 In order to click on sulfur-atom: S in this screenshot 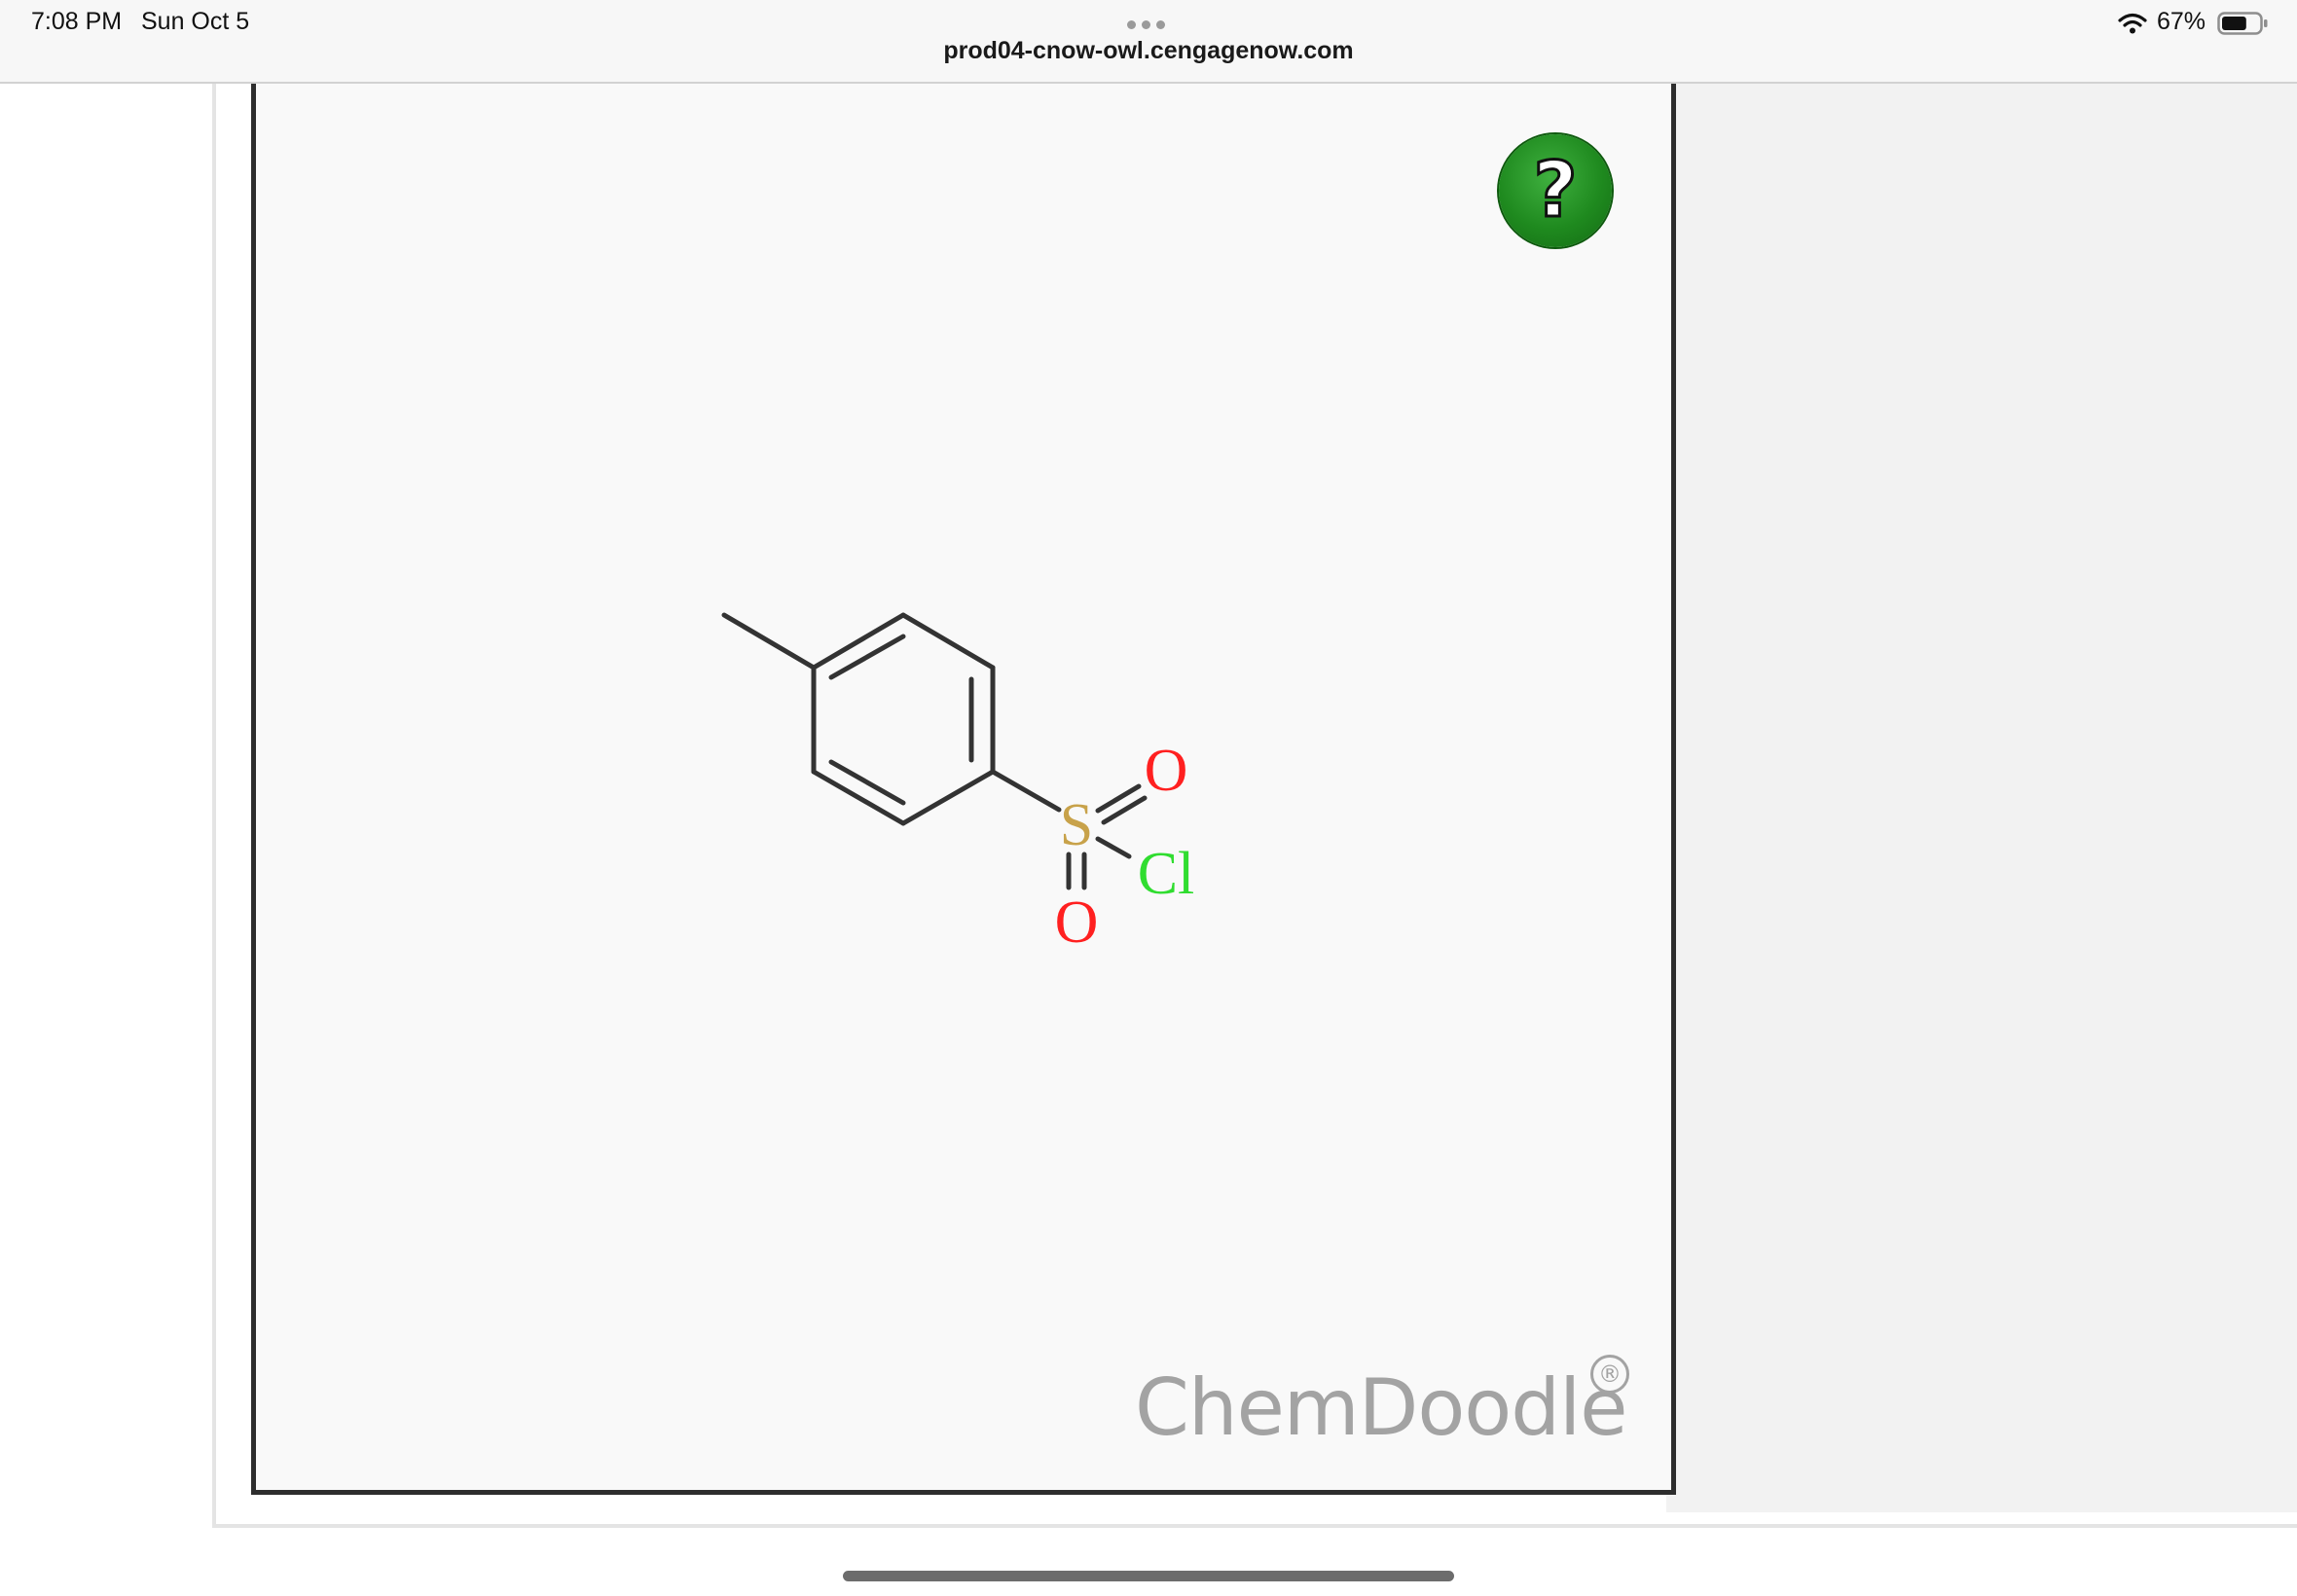, I will do `click(1076, 825)`.